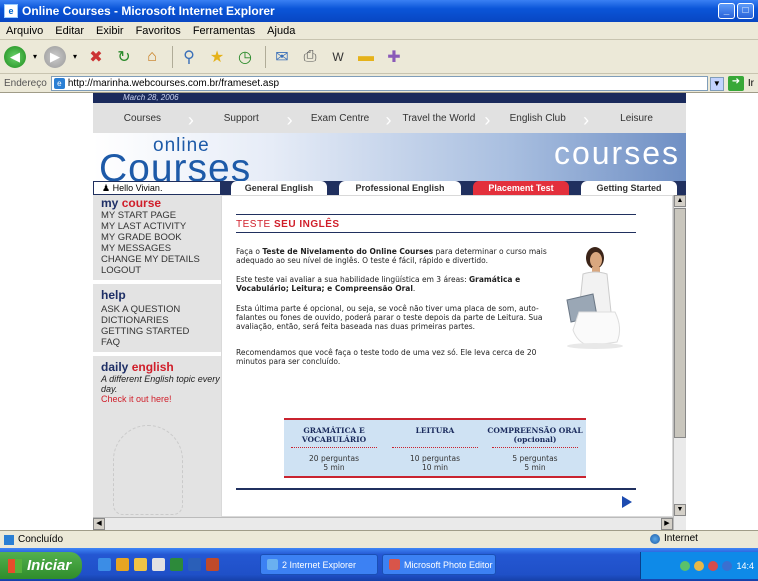 The width and height of the screenshot is (758, 581). I want to click on menu-arquivo: Arquivo, so click(24, 31).